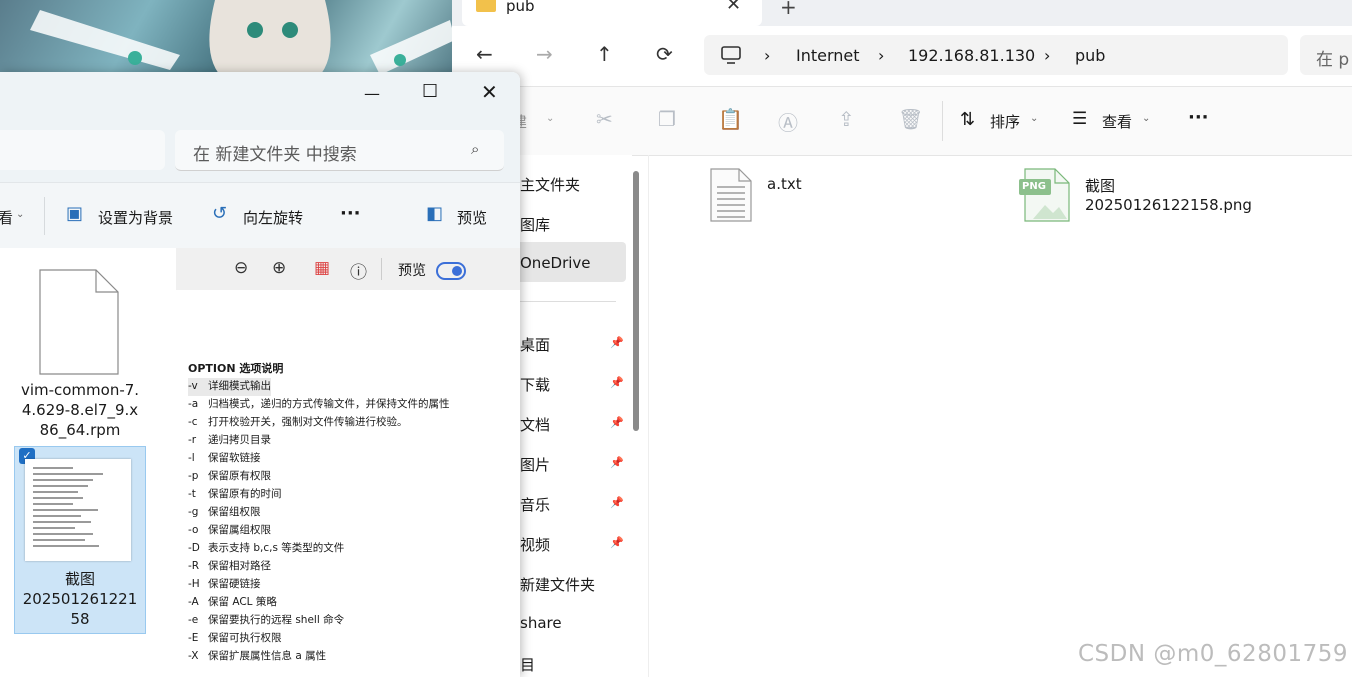  What do you see at coordinates (75, 213) in the screenshot?
I see `set-background-icon: ▣` at bounding box center [75, 213].